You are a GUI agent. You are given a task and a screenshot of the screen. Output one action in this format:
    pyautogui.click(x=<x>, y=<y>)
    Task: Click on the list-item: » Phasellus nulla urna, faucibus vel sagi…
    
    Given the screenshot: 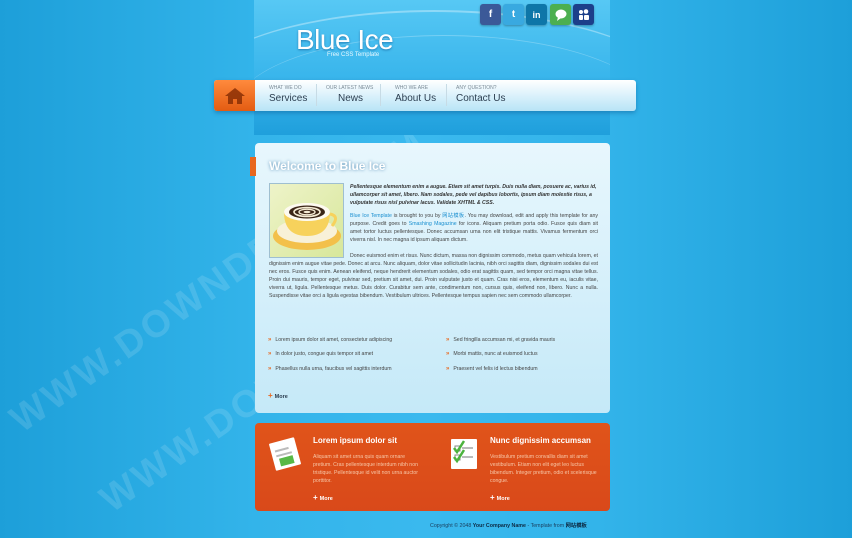 What is the action you would take?
    pyautogui.click(x=330, y=369)
    